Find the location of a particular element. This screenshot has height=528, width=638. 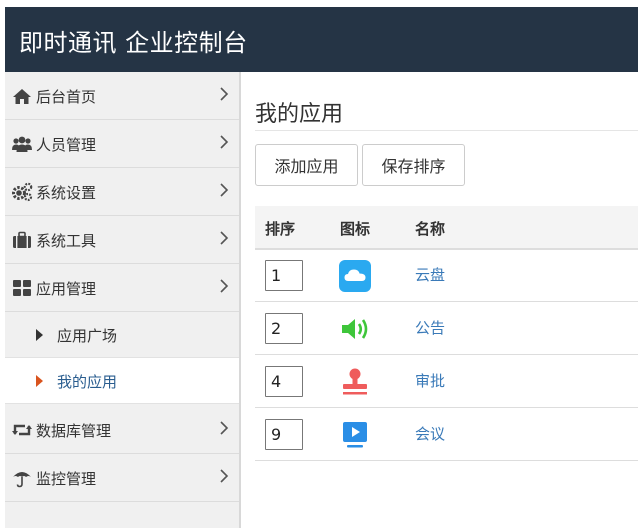

table-row: 云盘 is located at coordinates (446, 276).